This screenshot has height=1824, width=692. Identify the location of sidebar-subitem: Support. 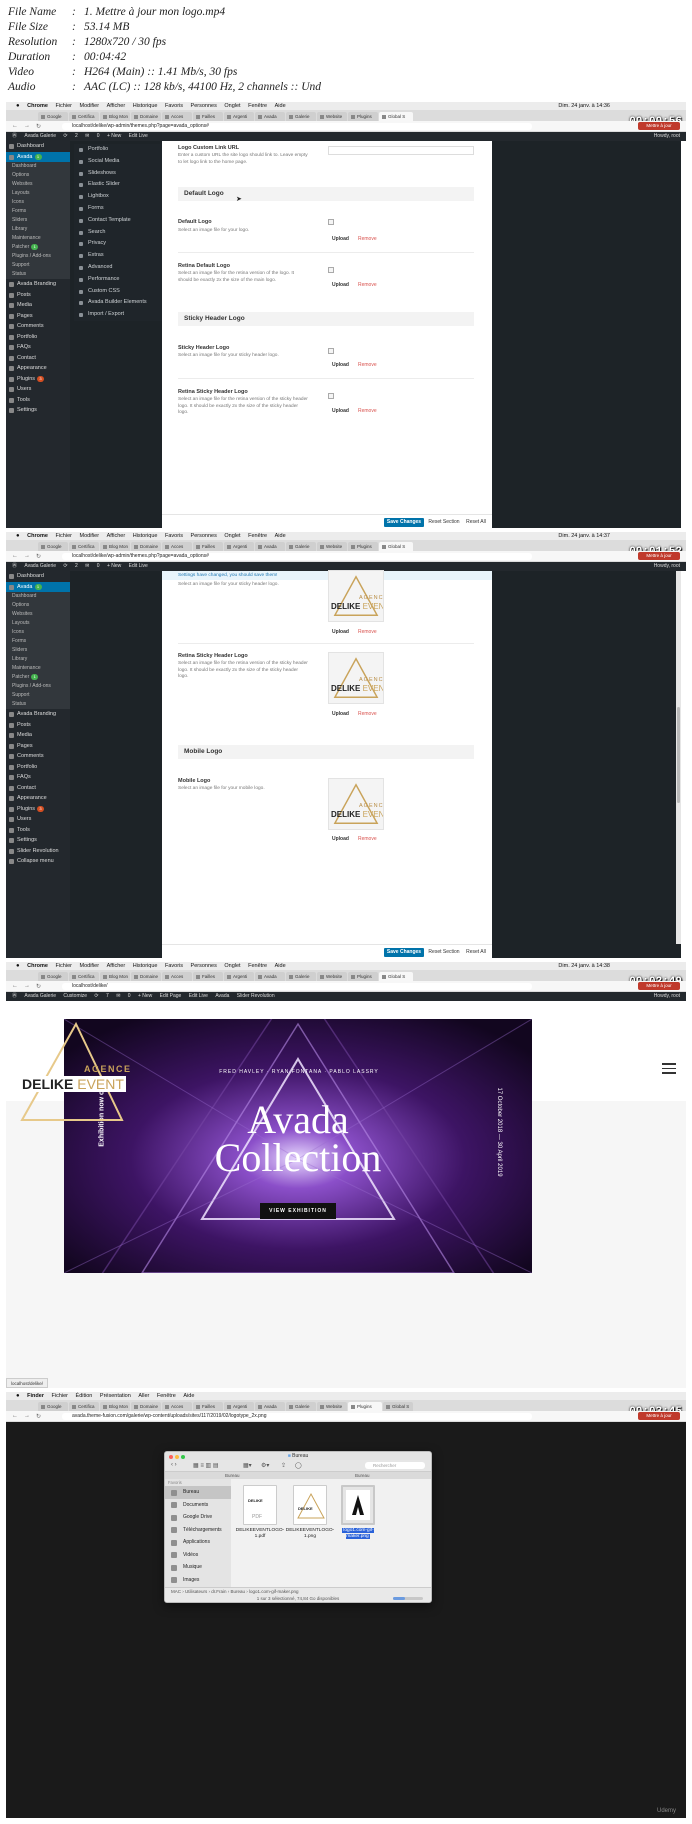
(38, 695).